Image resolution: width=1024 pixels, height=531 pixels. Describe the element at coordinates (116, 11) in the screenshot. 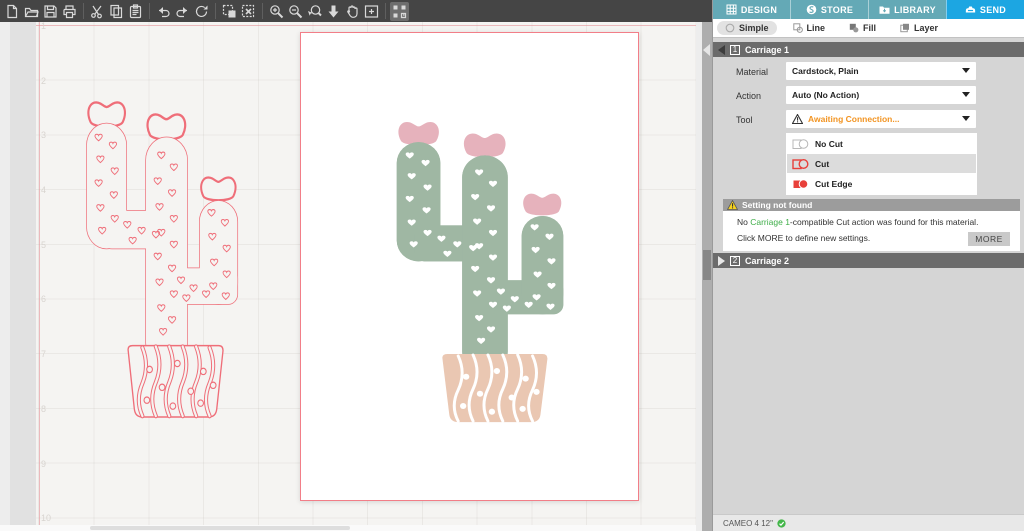

I see `copy-icon` at that location.